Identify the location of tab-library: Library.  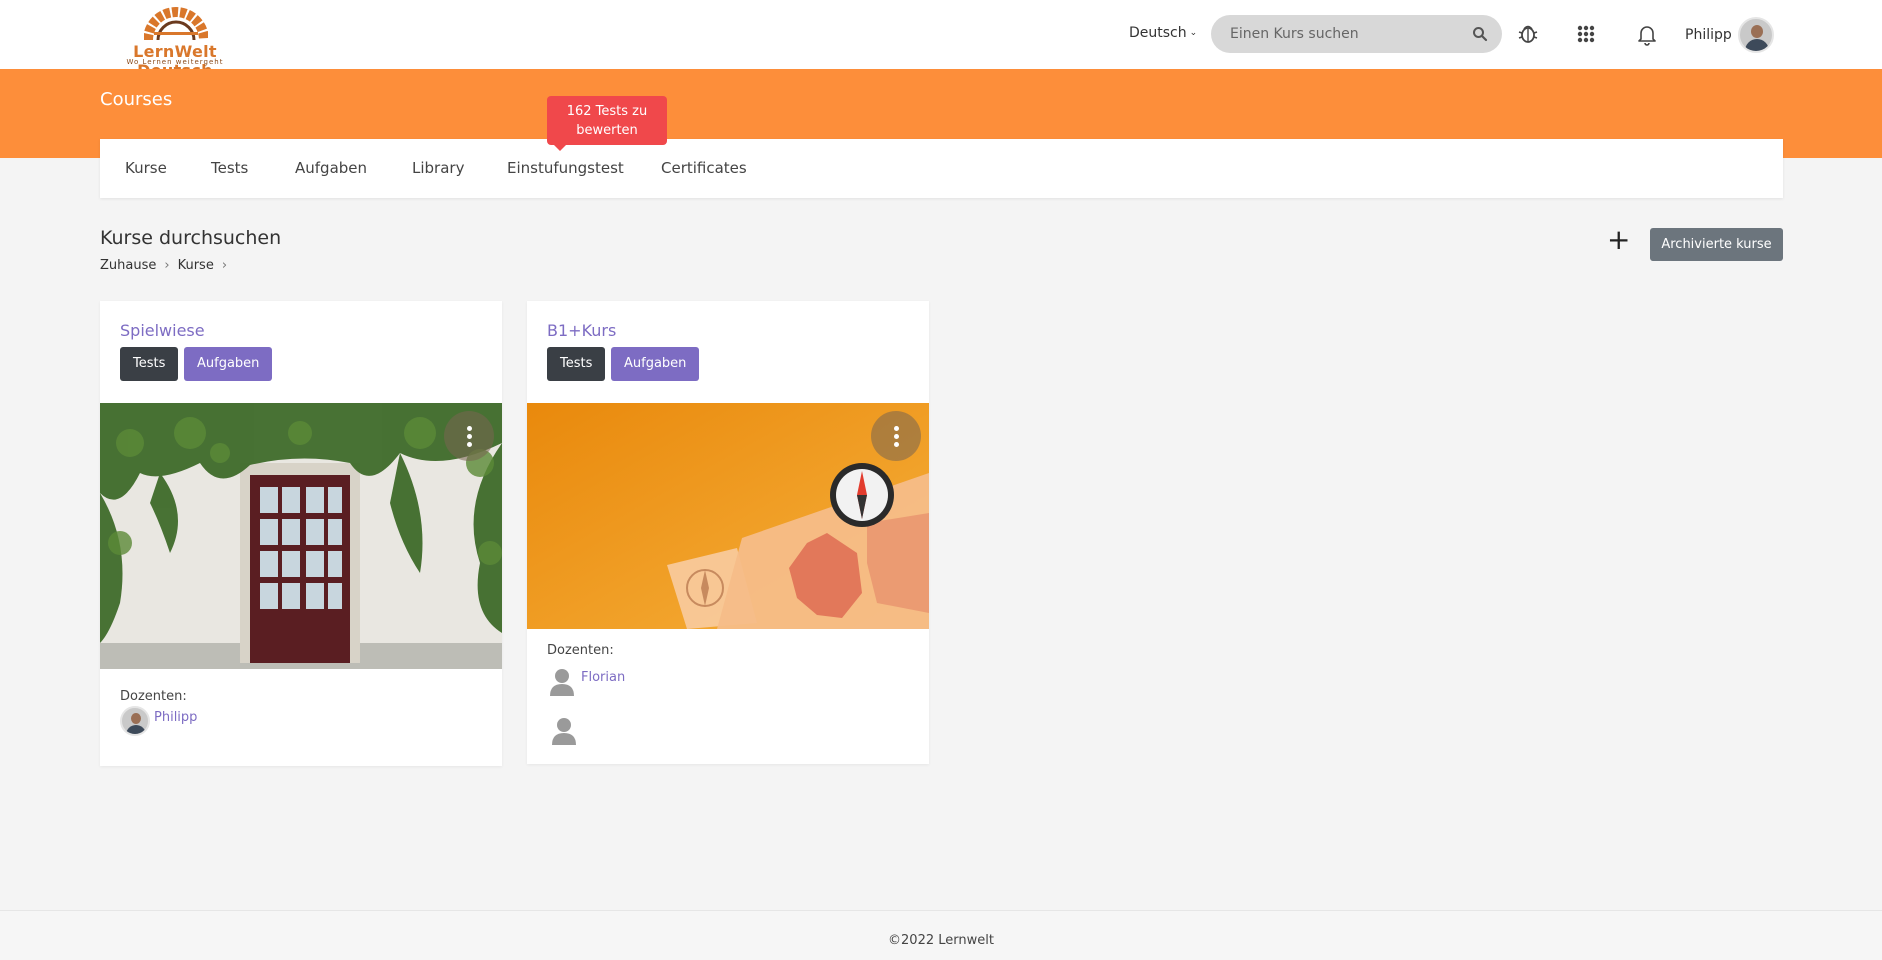
(438, 168).